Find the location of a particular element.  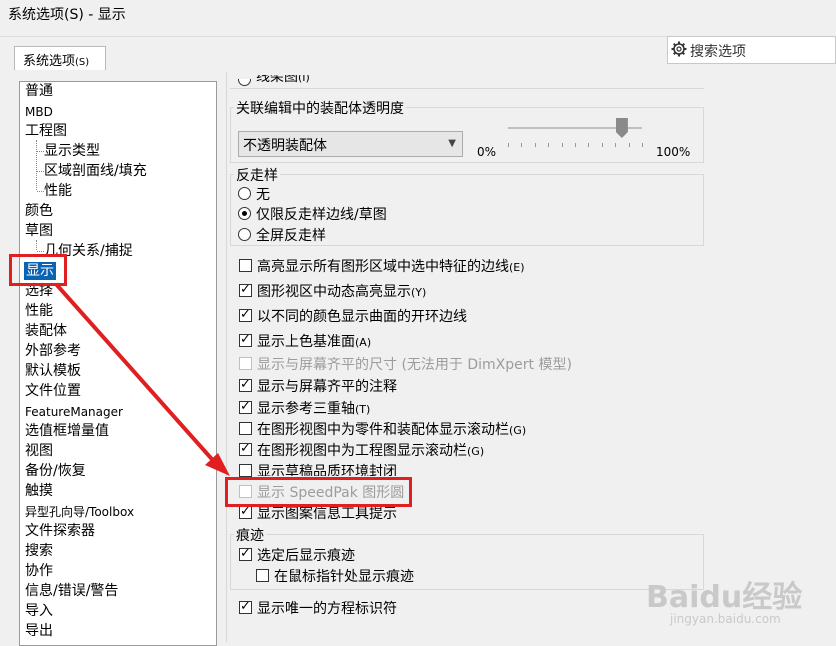

watermark: Baidu经验 jingyan.baidu.com is located at coordinates (739, 602).